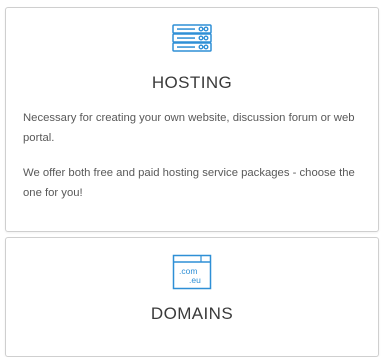 The image size is (382, 357). What do you see at coordinates (192, 313) in the screenshot?
I see `domains-title: DOMAINS` at bounding box center [192, 313].